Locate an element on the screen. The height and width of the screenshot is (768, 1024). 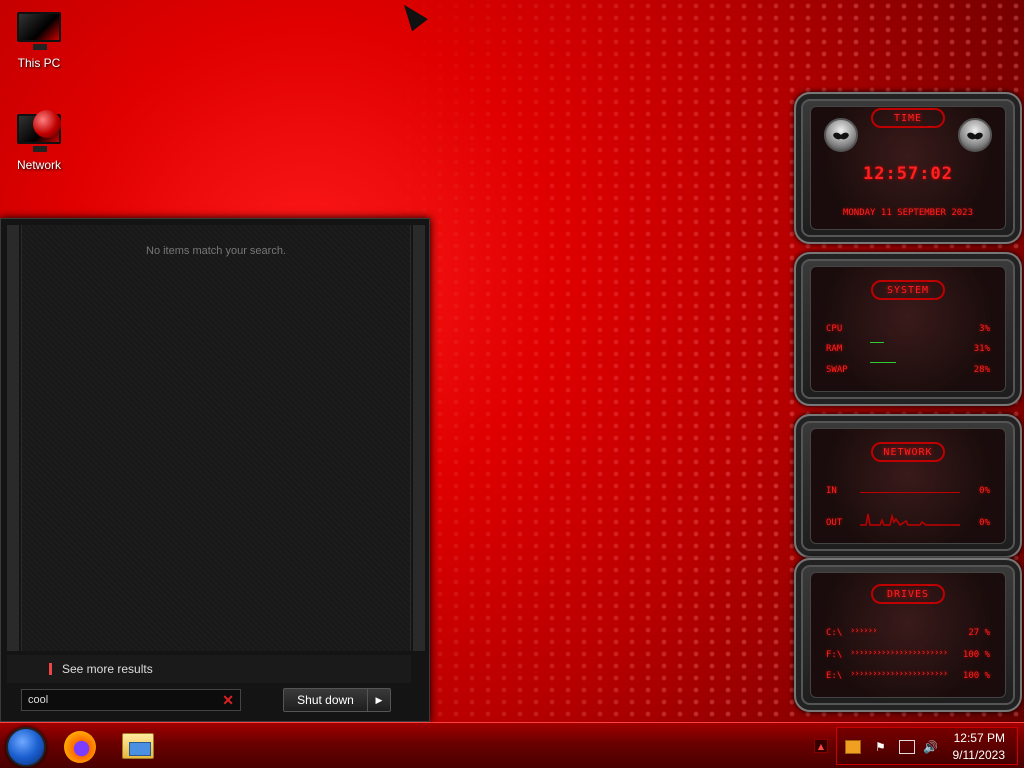
taskbar-clock-time: 12:57 PM is located at coordinates (979, 738).